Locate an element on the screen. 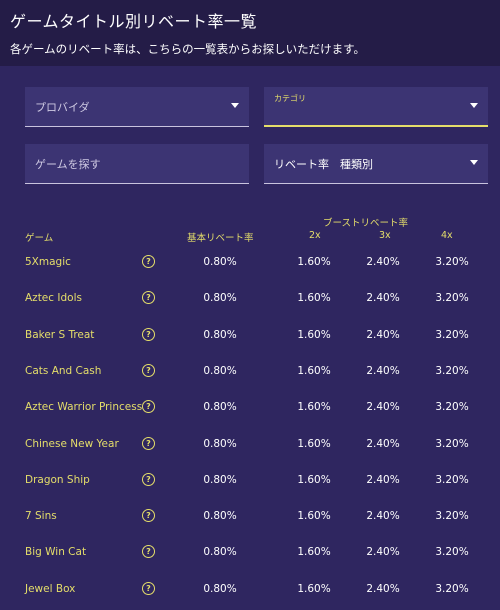 This screenshot has width=500, height=610. page-title: ゲームタイトル別リベート率一覧 is located at coordinates (134, 21).